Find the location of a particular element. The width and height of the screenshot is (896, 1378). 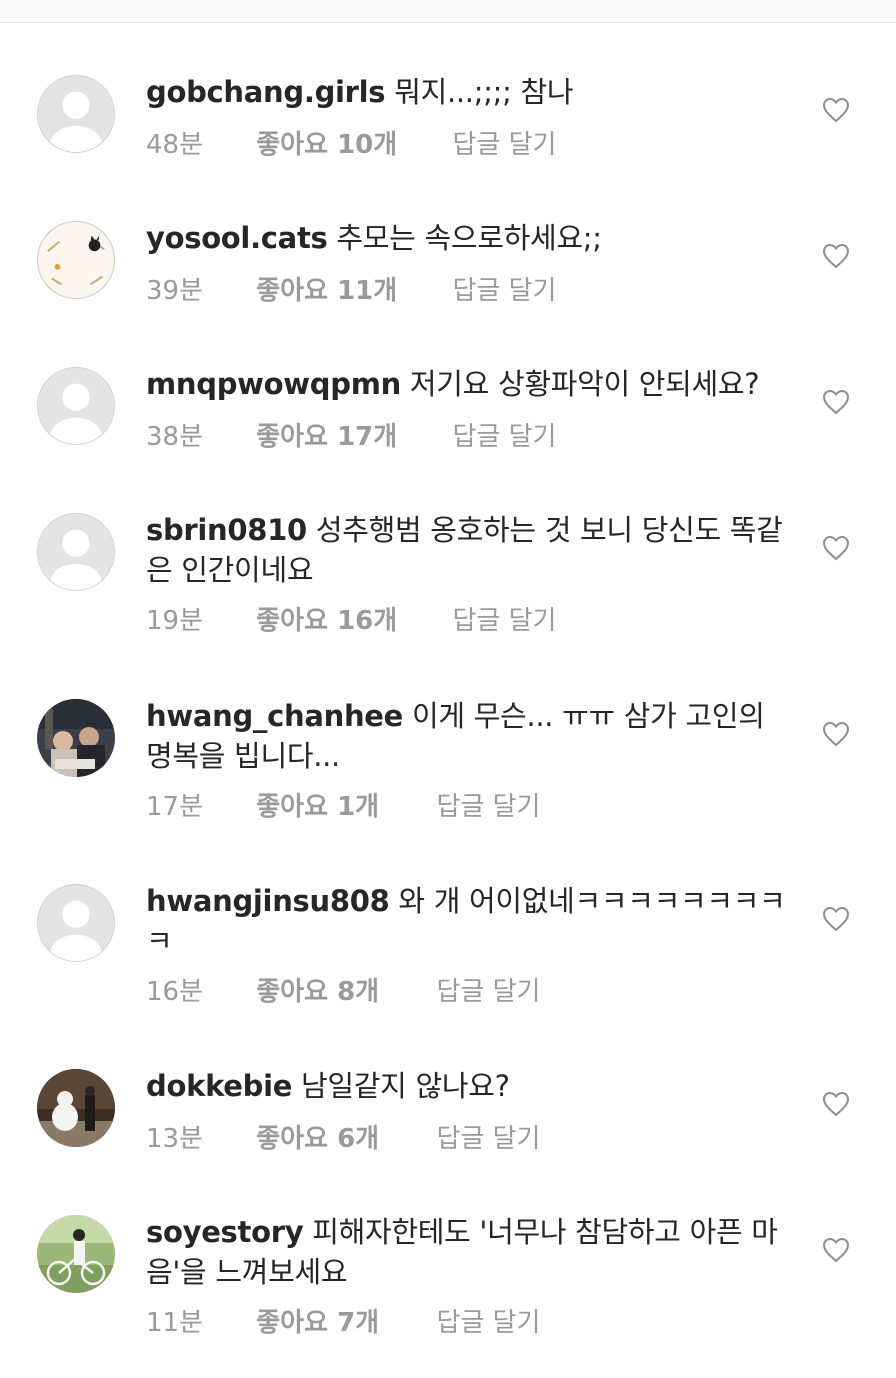

comment-likes: 좋아요 16개 is located at coordinates (350, 618).